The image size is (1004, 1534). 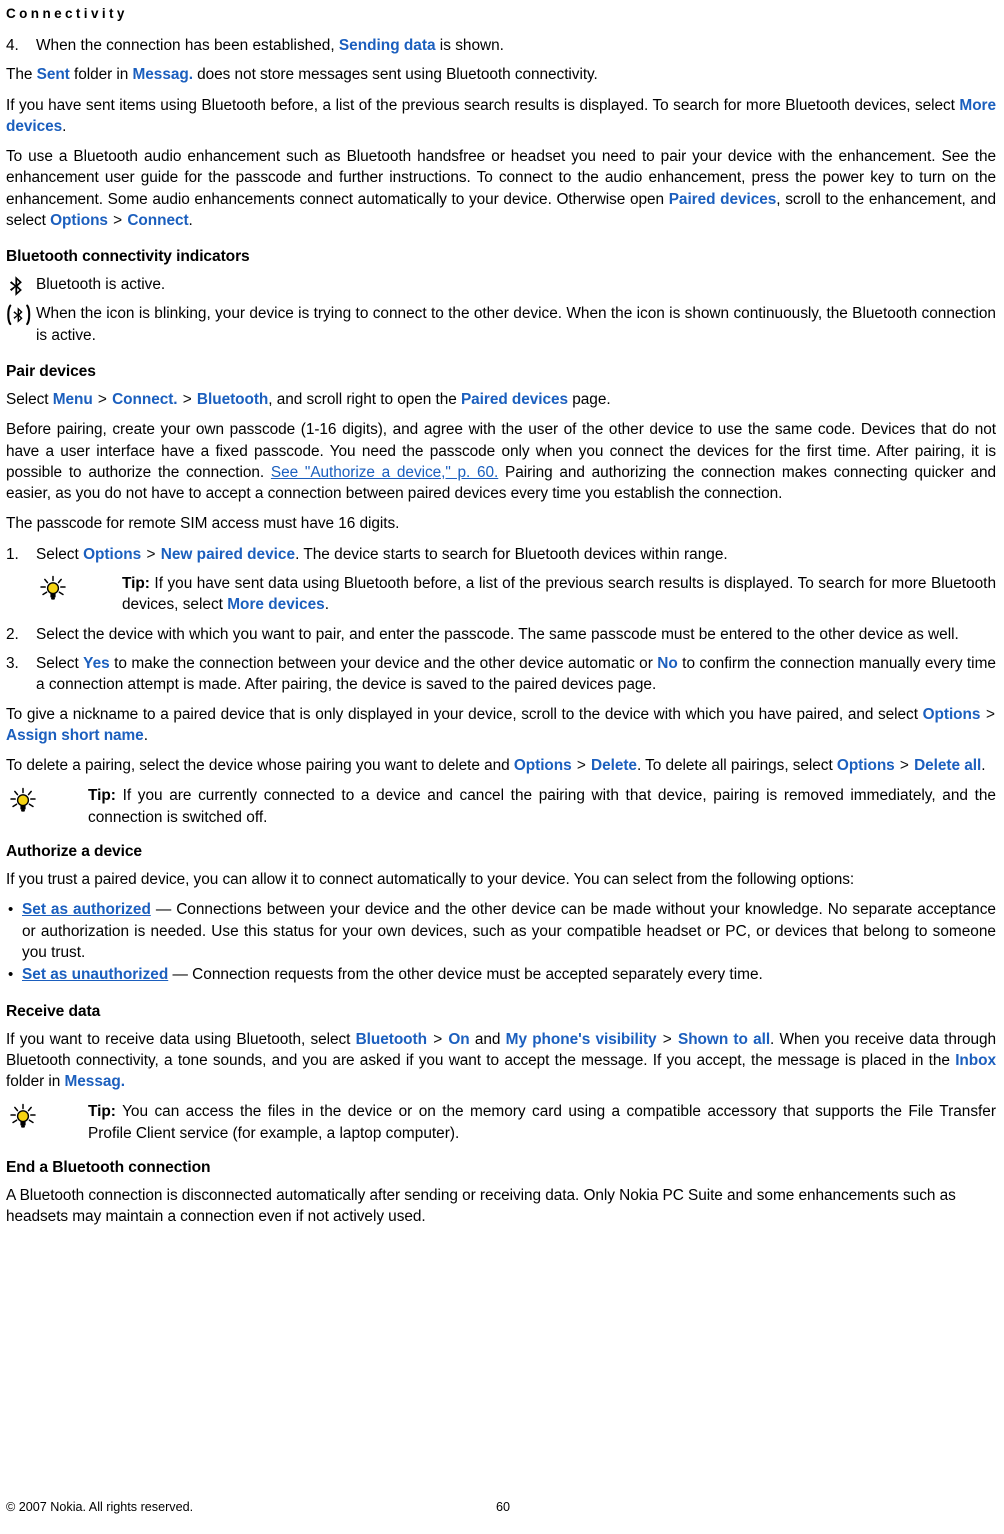 I want to click on ui-term-new-paired-device: New paired device, so click(x=228, y=554).